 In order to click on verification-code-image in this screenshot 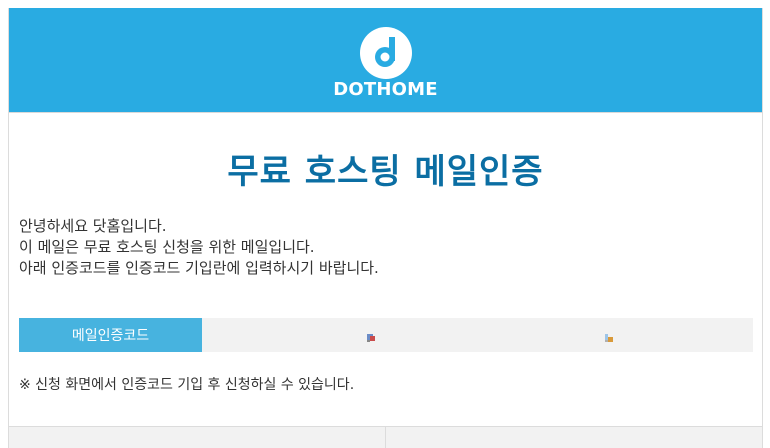, I will do `click(608, 335)`.